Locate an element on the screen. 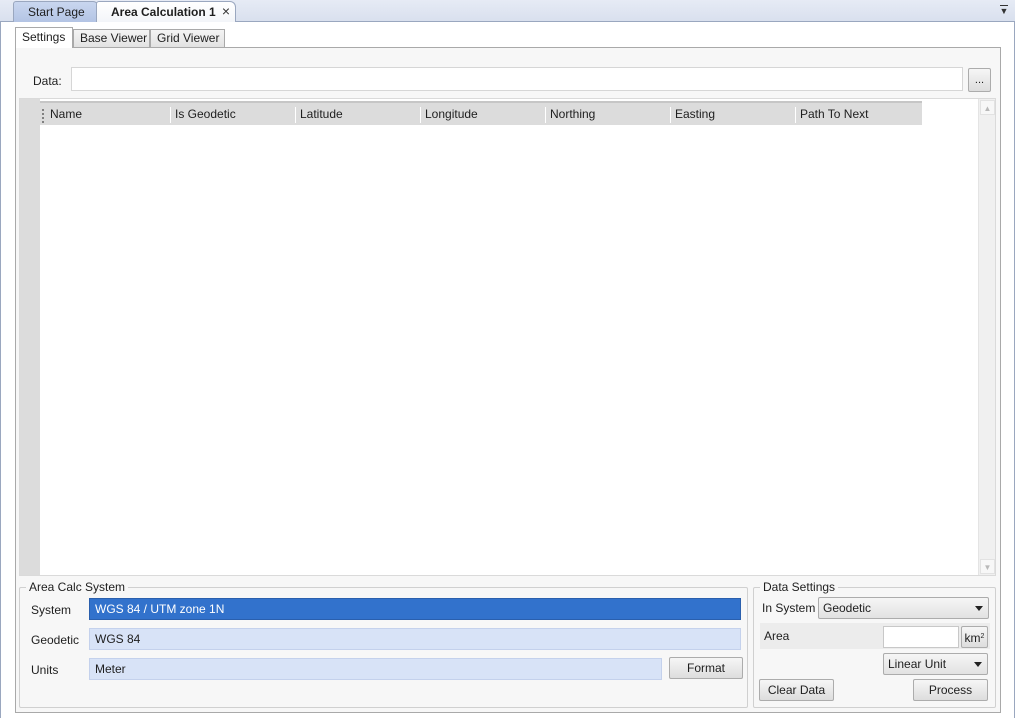 Image resolution: width=1015 pixels, height=718 pixels. scroll-down-icon: ▼ is located at coordinates (987, 566).